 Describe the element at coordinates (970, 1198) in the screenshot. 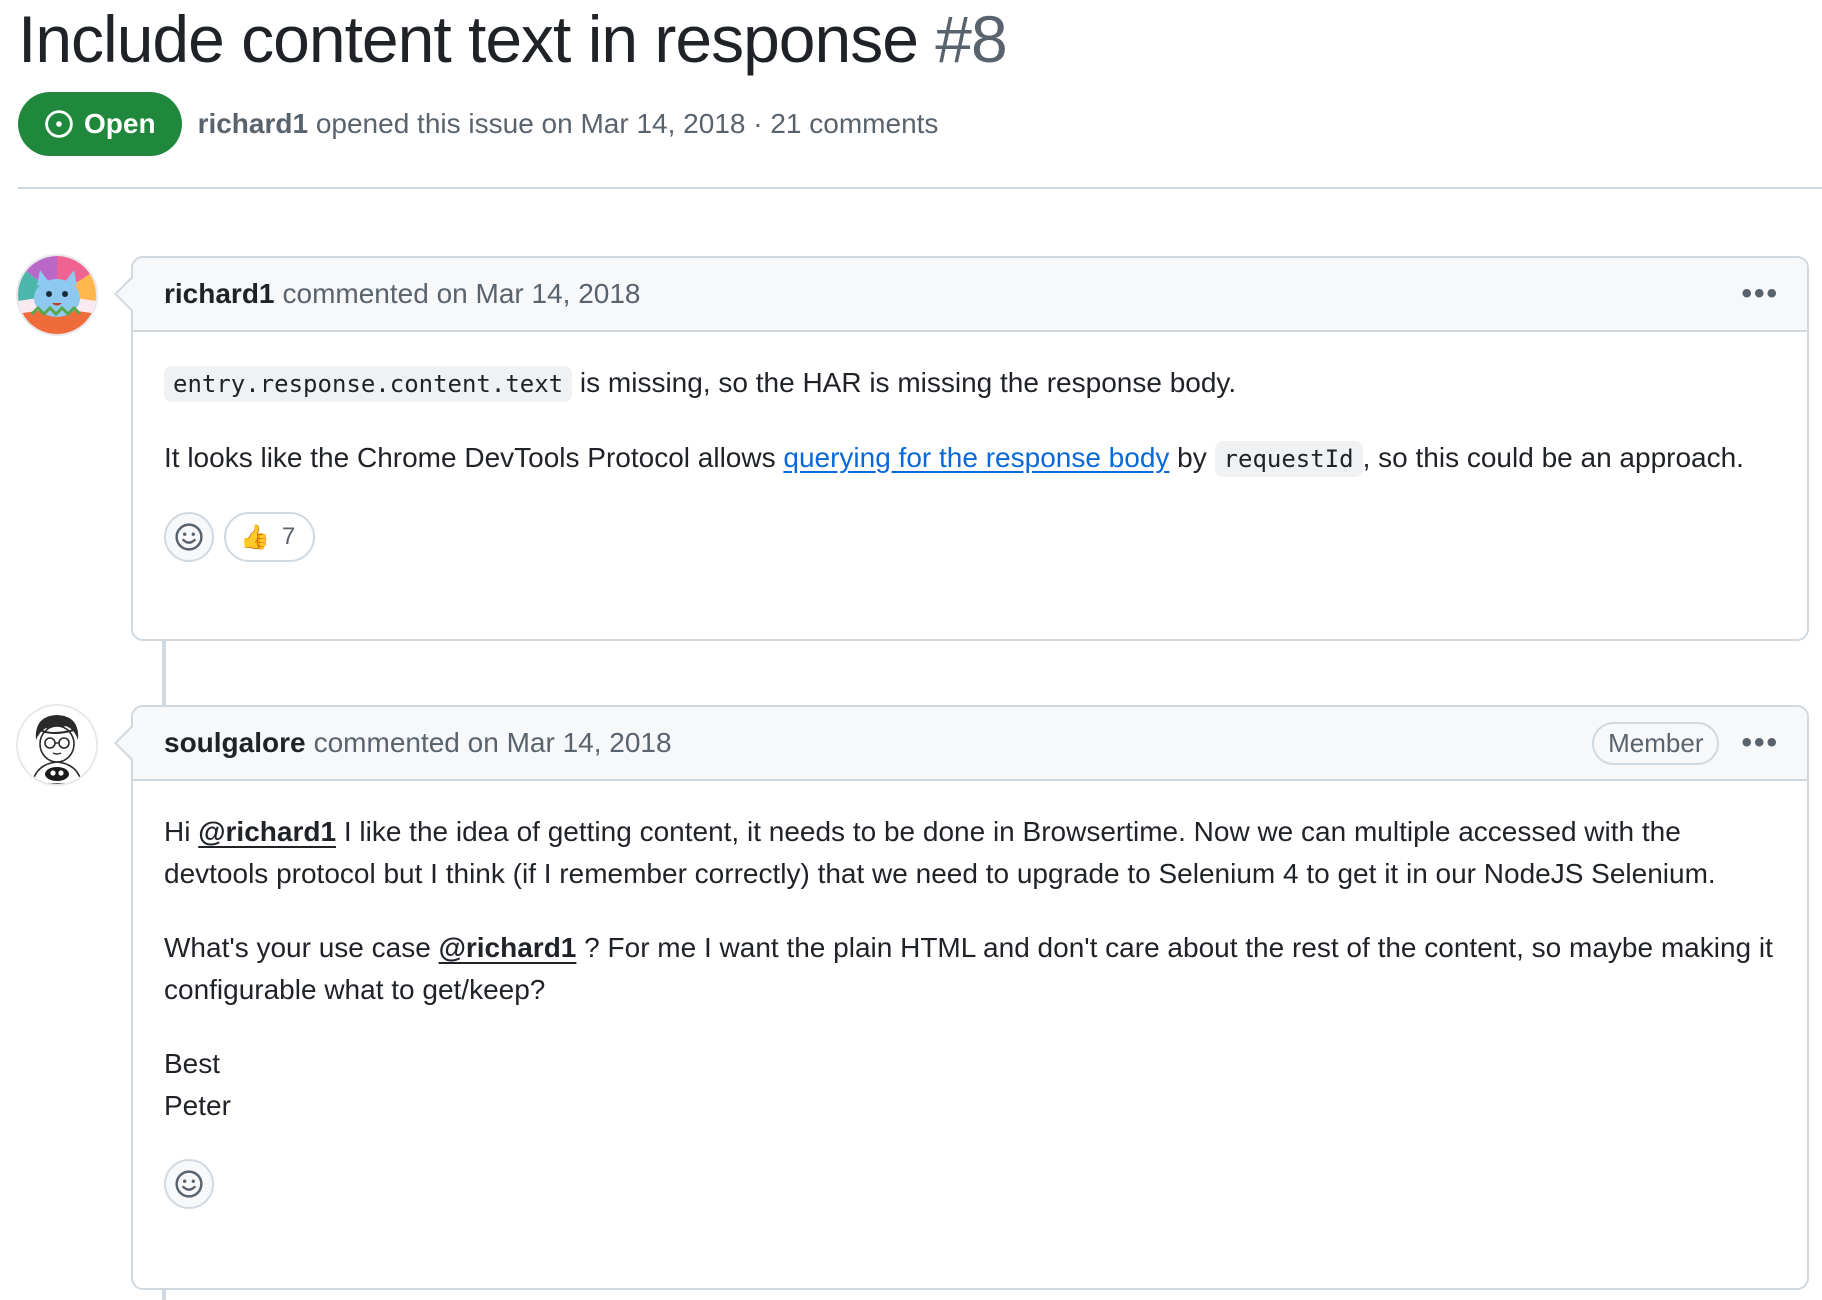

I see `reactions-bar` at that location.